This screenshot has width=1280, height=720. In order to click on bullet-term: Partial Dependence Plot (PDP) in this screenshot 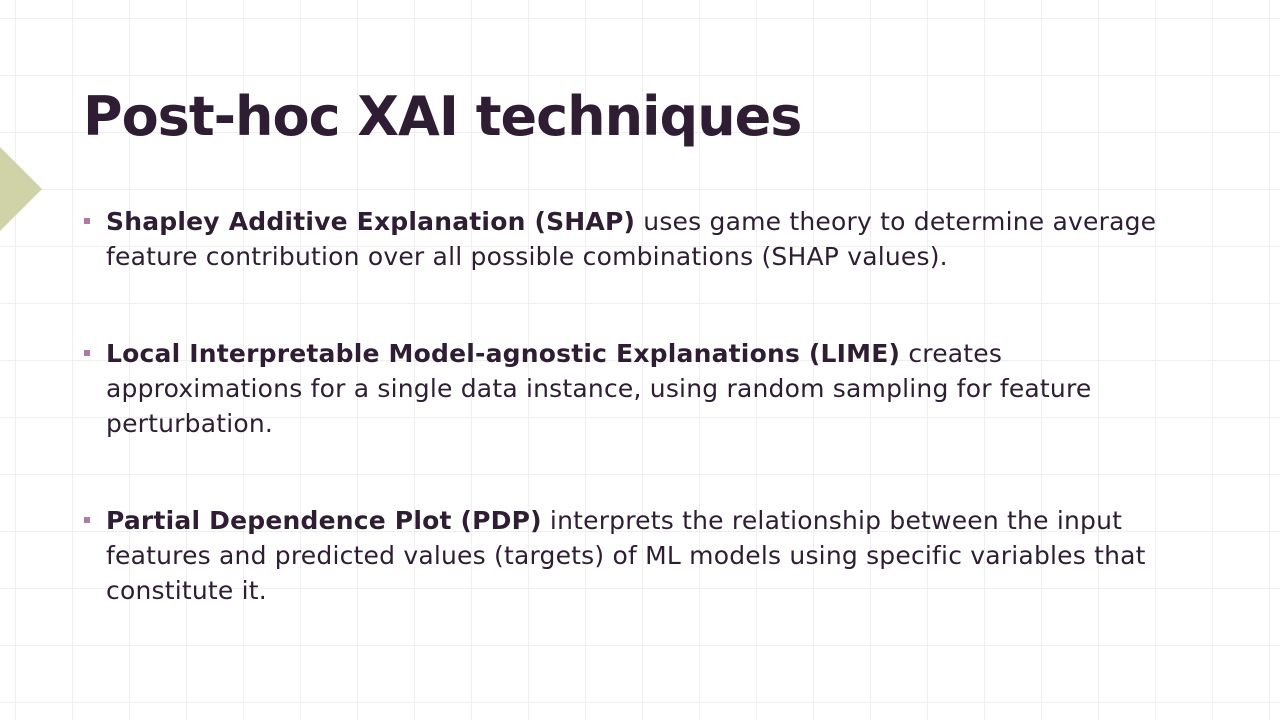, I will do `click(324, 520)`.